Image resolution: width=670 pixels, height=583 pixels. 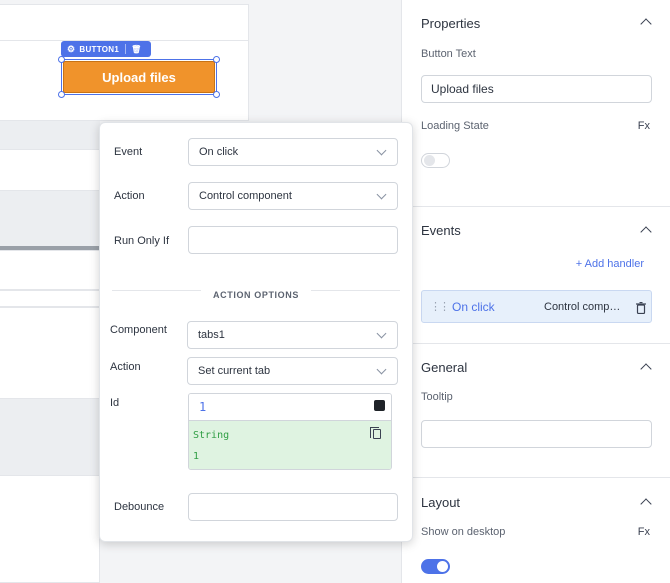 What do you see at coordinates (99, 49) in the screenshot?
I see `component-badge-label: BUTTON1` at bounding box center [99, 49].